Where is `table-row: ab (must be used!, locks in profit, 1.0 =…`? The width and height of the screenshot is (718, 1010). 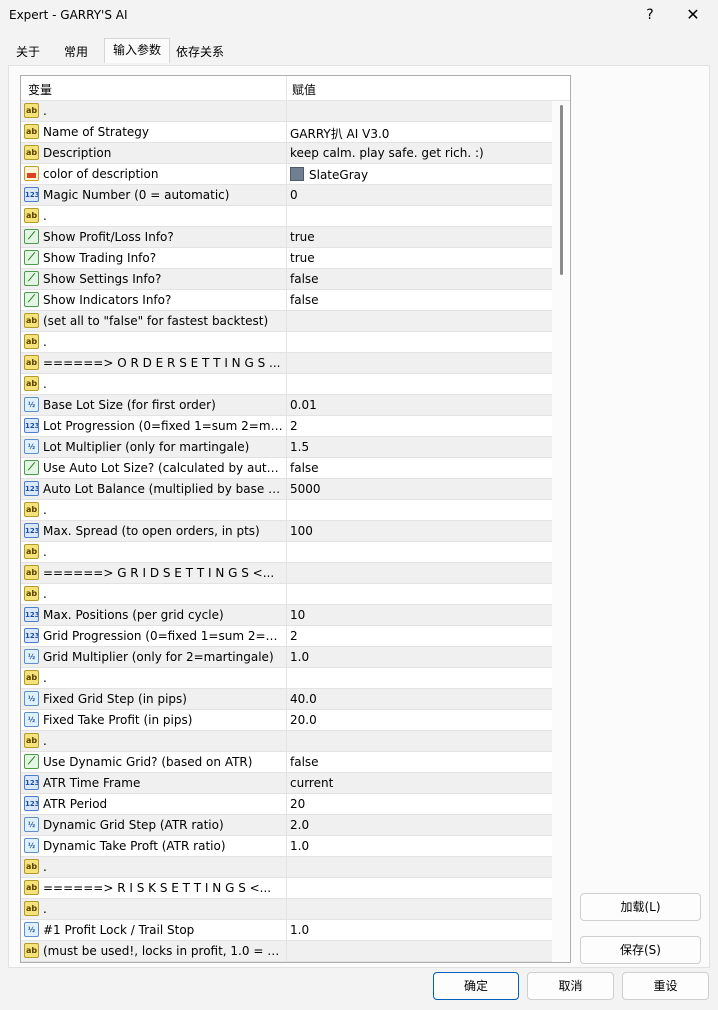 table-row: ab (must be used!, locks in profit, 1.0 =… is located at coordinates (286, 951).